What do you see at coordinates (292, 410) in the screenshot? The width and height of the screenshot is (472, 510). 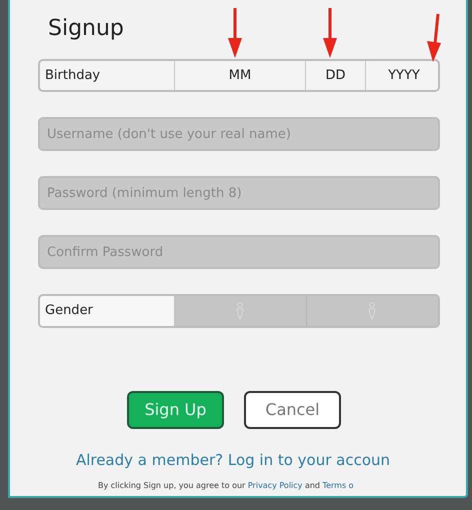 I see `cancel-button: Cancel` at bounding box center [292, 410].